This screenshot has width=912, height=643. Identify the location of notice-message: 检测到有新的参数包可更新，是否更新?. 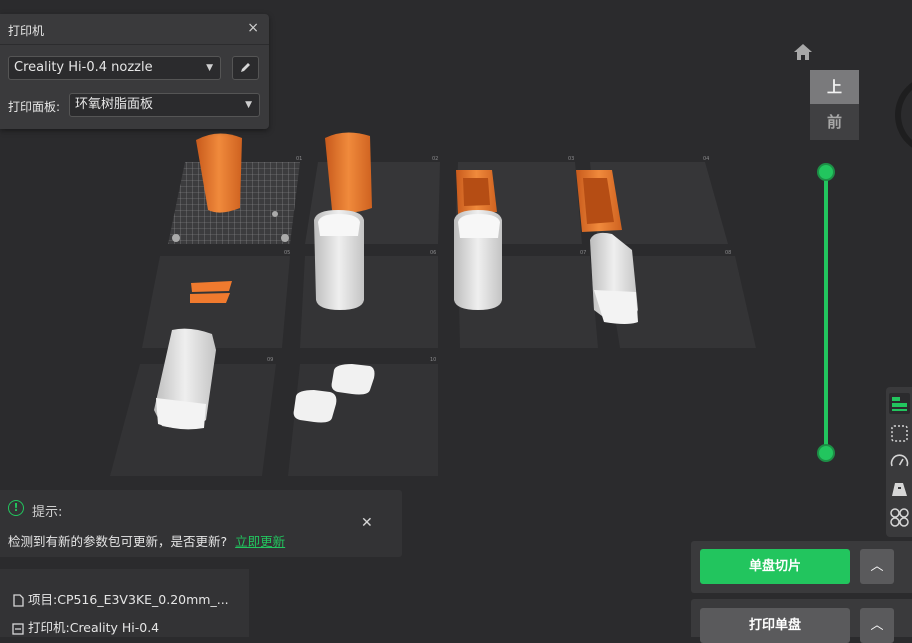
(118, 541).